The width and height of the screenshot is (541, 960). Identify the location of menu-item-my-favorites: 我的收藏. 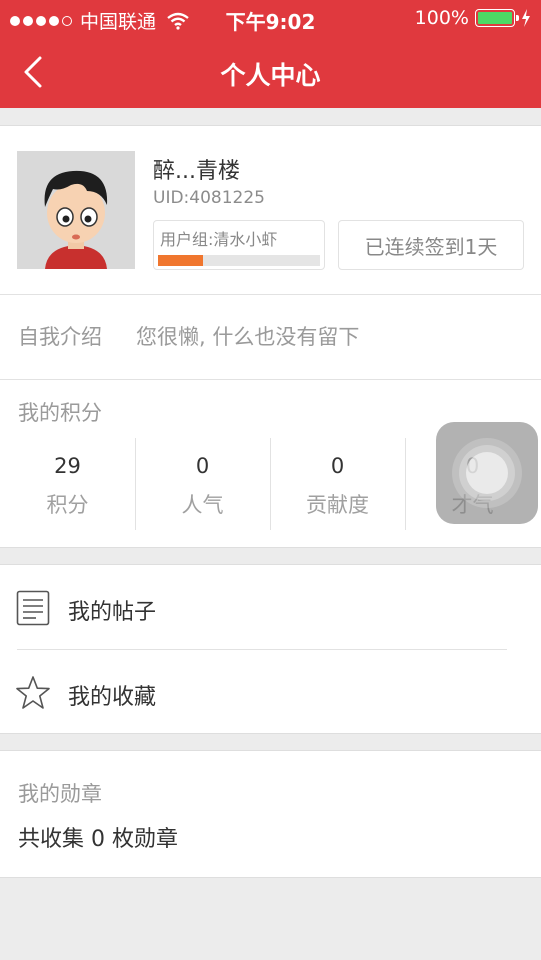
(270, 692).